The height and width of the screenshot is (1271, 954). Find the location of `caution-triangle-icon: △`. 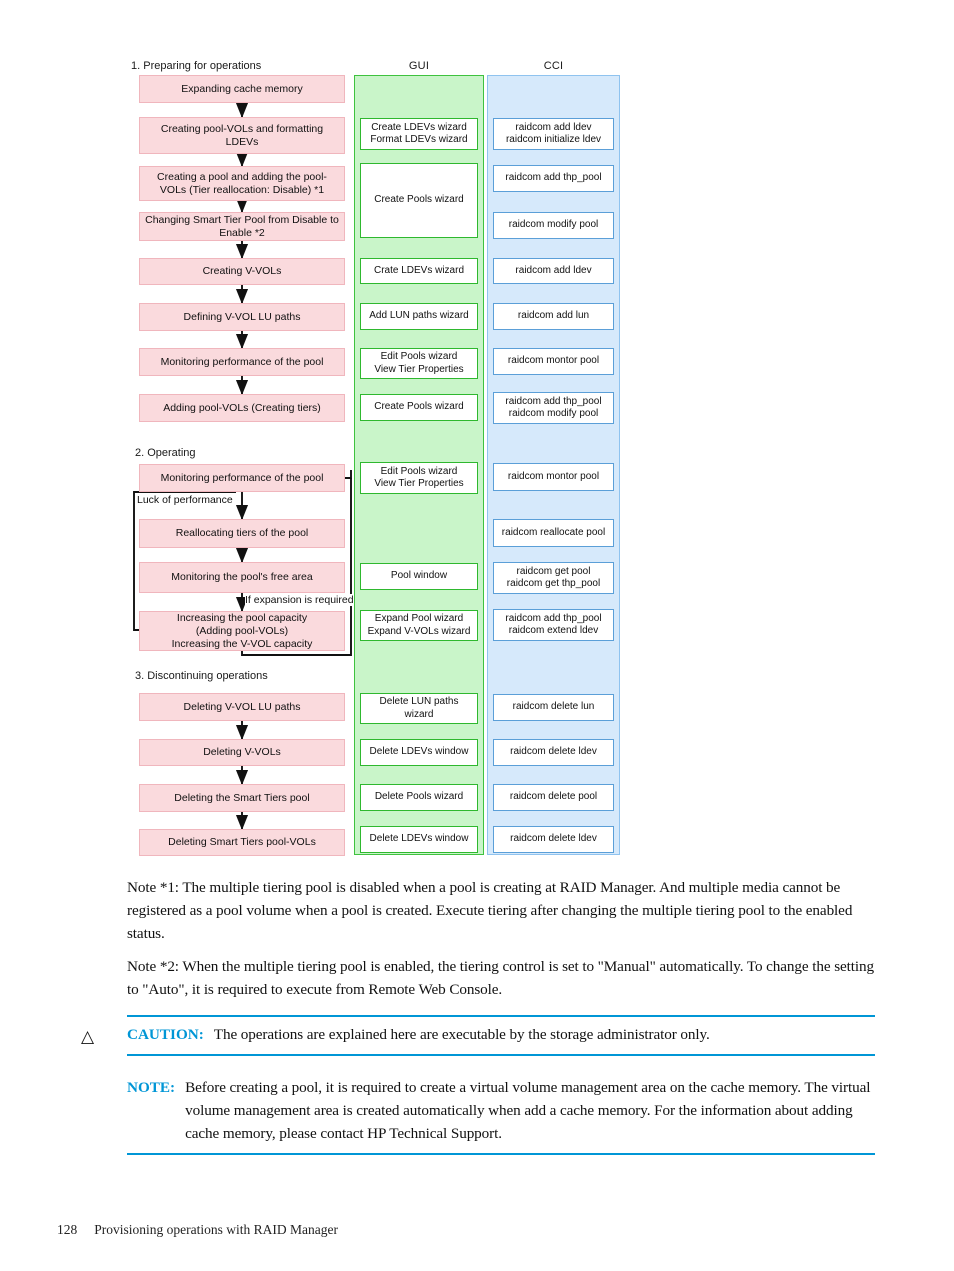

caution-triangle-icon: △ is located at coordinates (88, 1037).